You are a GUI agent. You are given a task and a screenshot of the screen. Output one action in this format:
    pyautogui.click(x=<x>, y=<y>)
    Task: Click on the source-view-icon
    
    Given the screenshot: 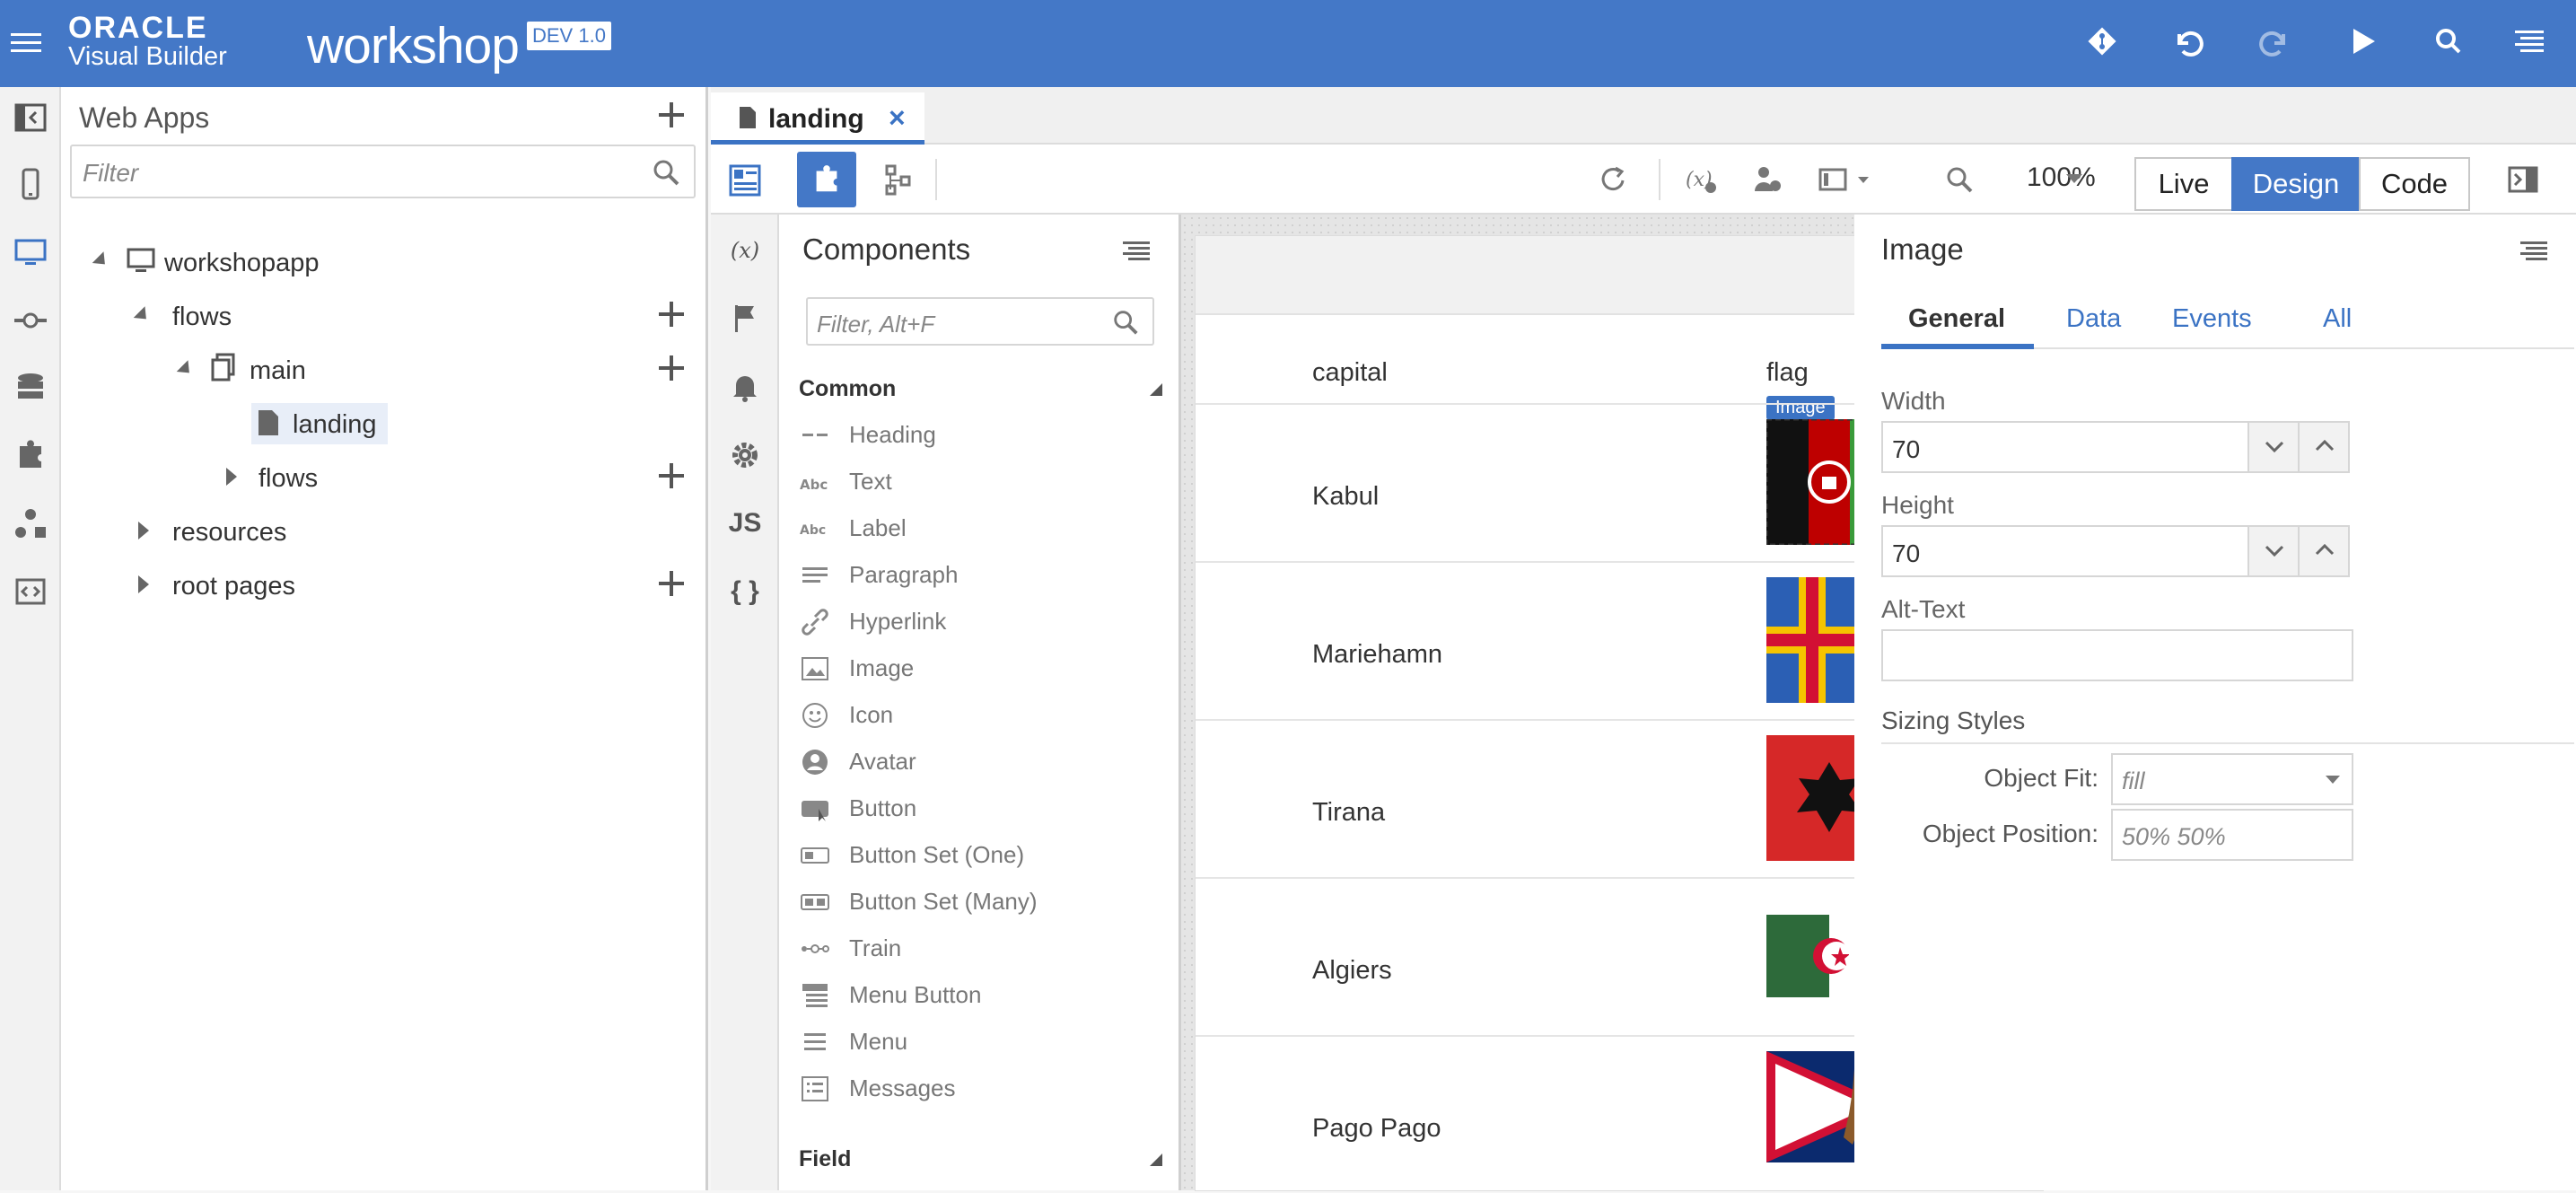 What is the action you would take?
    pyautogui.click(x=30, y=592)
    